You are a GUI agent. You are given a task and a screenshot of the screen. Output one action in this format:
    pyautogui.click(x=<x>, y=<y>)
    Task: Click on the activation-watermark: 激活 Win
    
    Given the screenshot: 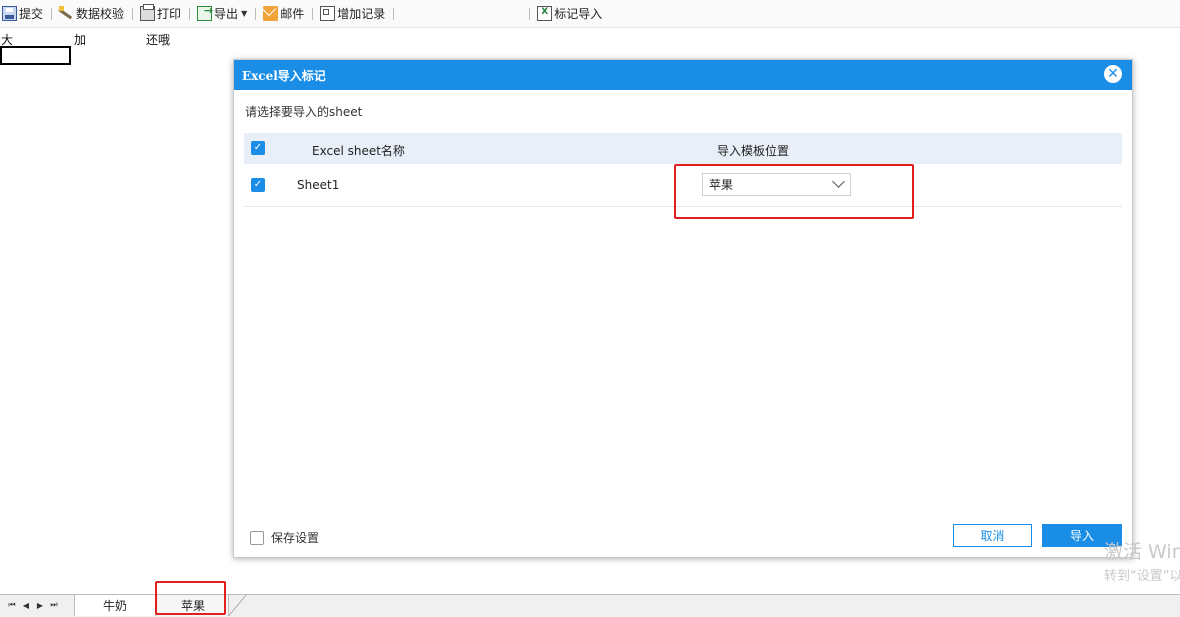 What is the action you would take?
    pyautogui.click(x=1142, y=552)
    